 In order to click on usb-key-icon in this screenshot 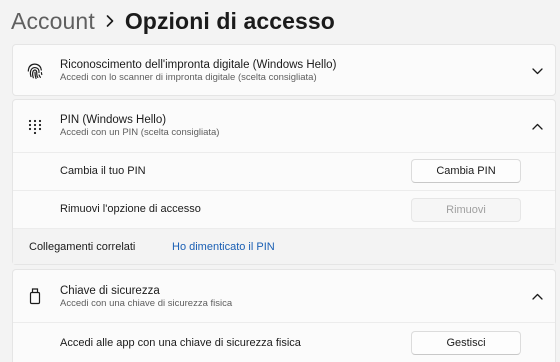, I will do `click(35, 296)`.